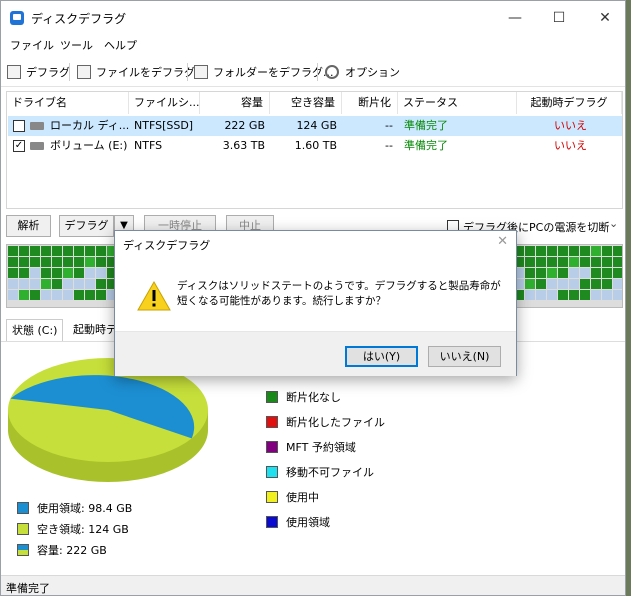 The image size is (631, 596). Describe the element at coordinates (272, 397) in the screenshot. I see `map-legend-no-frag-swatch` at that location.